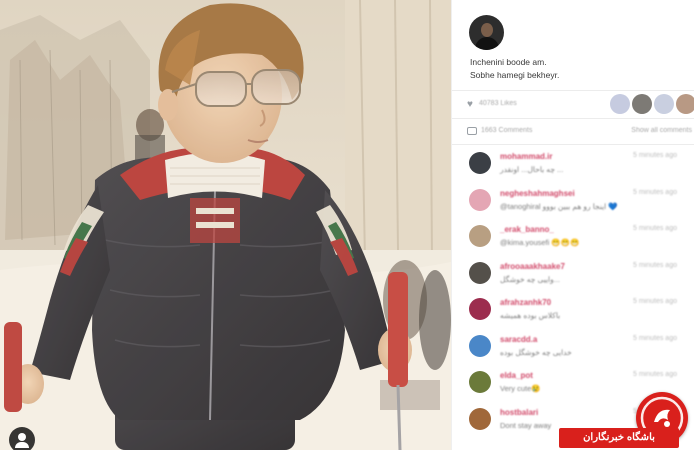  What do you see at coordinates (532, 266) in the screenshot?
I see `commenter-username: afrooaaakhaake7` at bounding box center [532, 266].